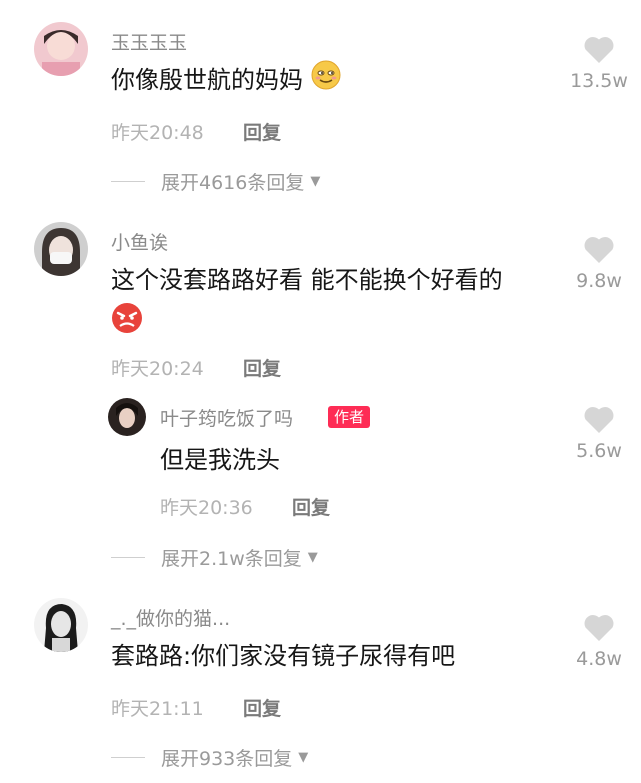  What do you see at coordinates (220, 460) in the screenshot?
I see `reply-text: 但是我洗头` at bounding box center [220, 460].